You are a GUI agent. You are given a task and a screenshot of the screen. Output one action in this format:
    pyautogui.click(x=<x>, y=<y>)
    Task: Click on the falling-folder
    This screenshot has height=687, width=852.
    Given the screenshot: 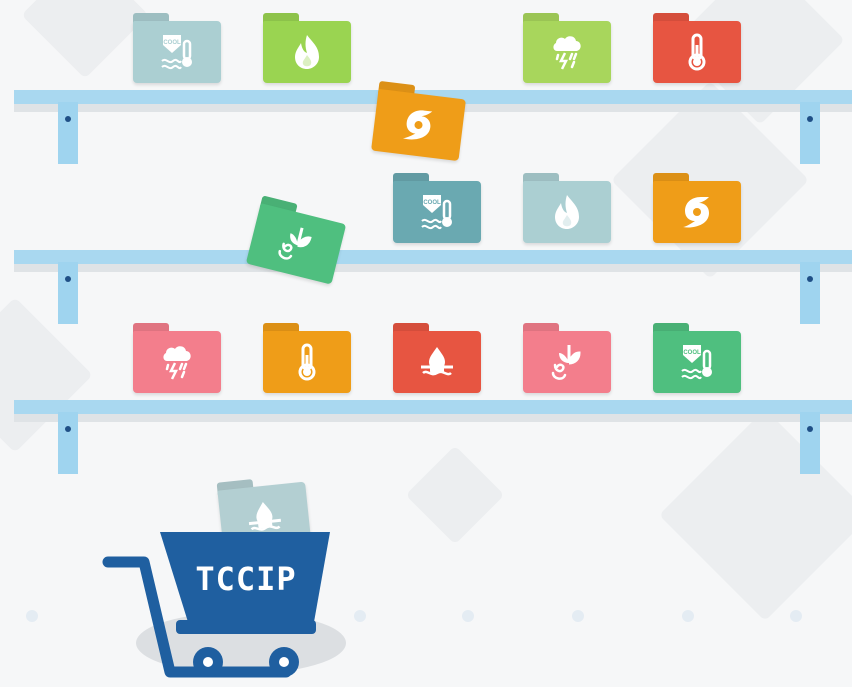 What is the action you would take?
    pyautogui.click(x=419, y=121)
    